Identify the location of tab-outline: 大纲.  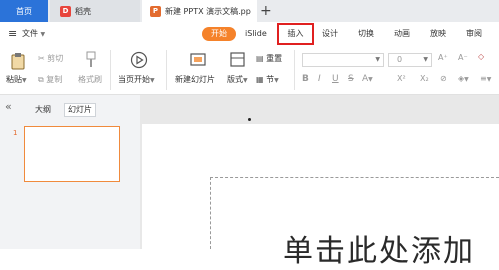
(43, 109).